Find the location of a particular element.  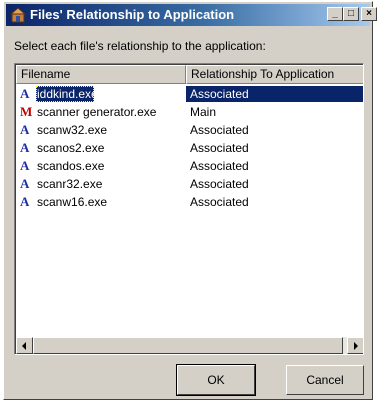

filename: scanw32.exe is located at coordinates (72, 130).